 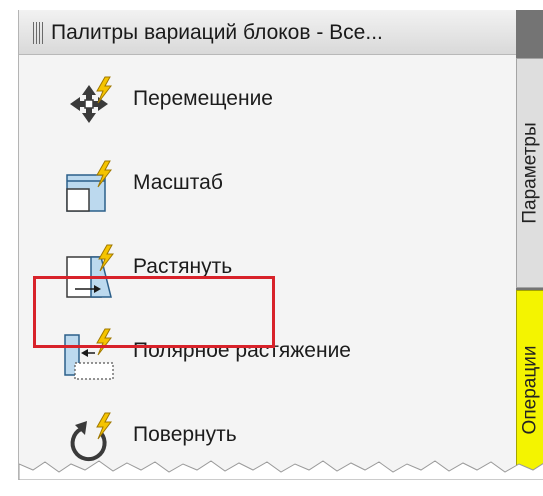 I want to click on tab-parameters: Параметры, so click(x=529, y=173).